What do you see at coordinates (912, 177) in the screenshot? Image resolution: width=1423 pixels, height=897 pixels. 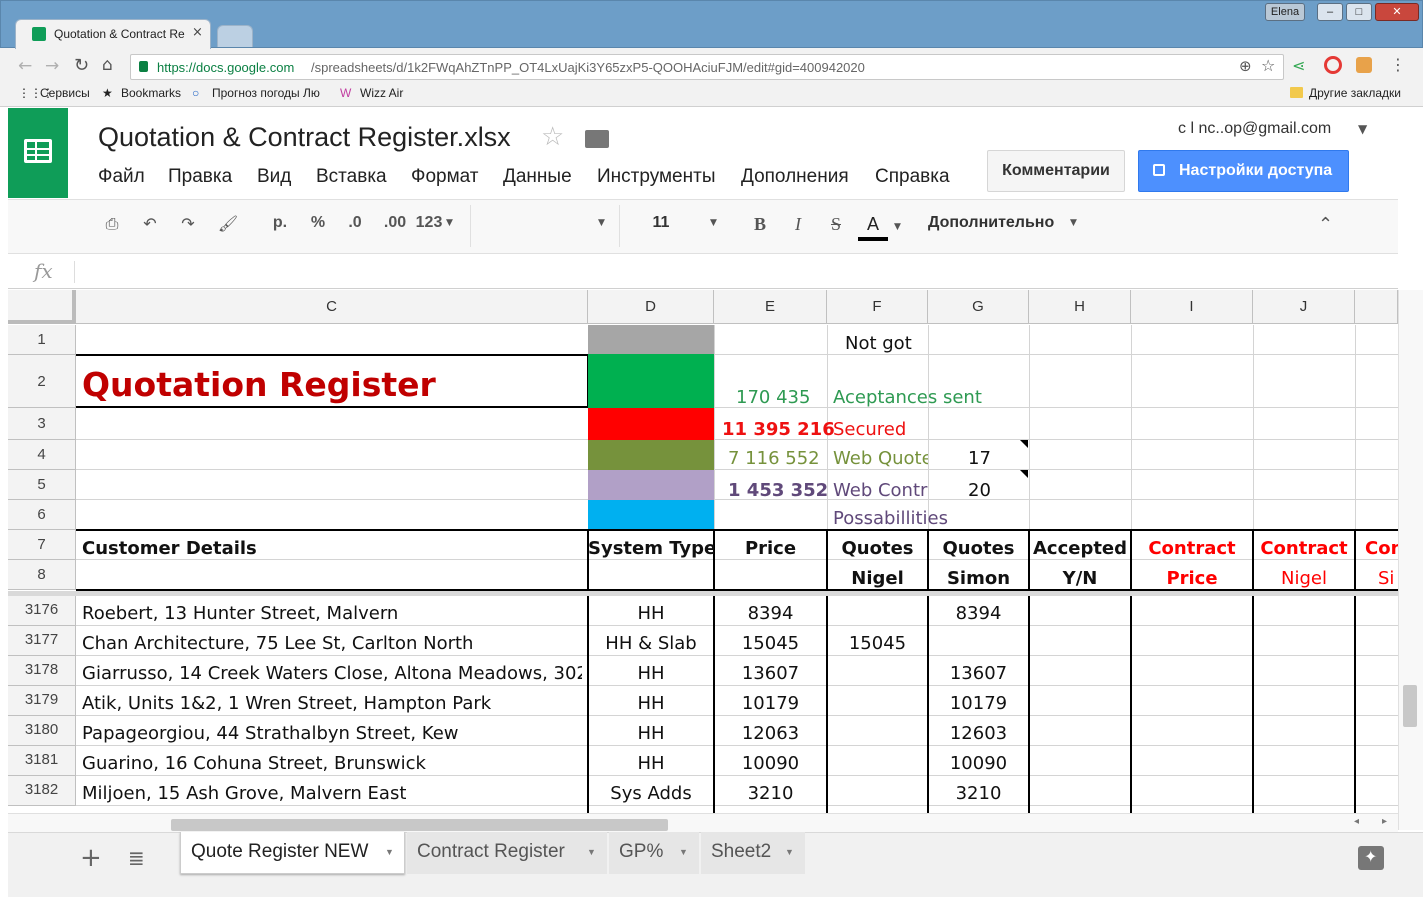 I see `menu-help: Справка` at bounding box center [912, 177].